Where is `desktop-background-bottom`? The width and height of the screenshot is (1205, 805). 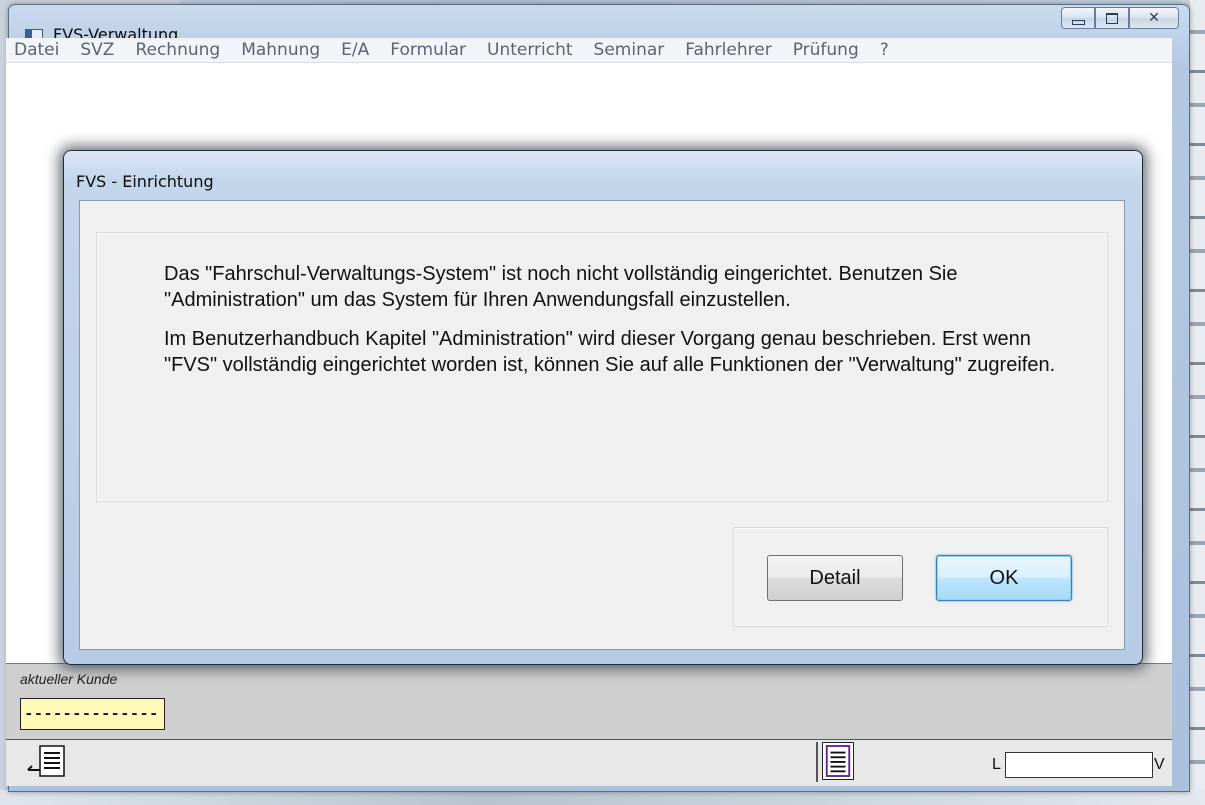
desktop-background-bottom is located at coordinates (602, 797).